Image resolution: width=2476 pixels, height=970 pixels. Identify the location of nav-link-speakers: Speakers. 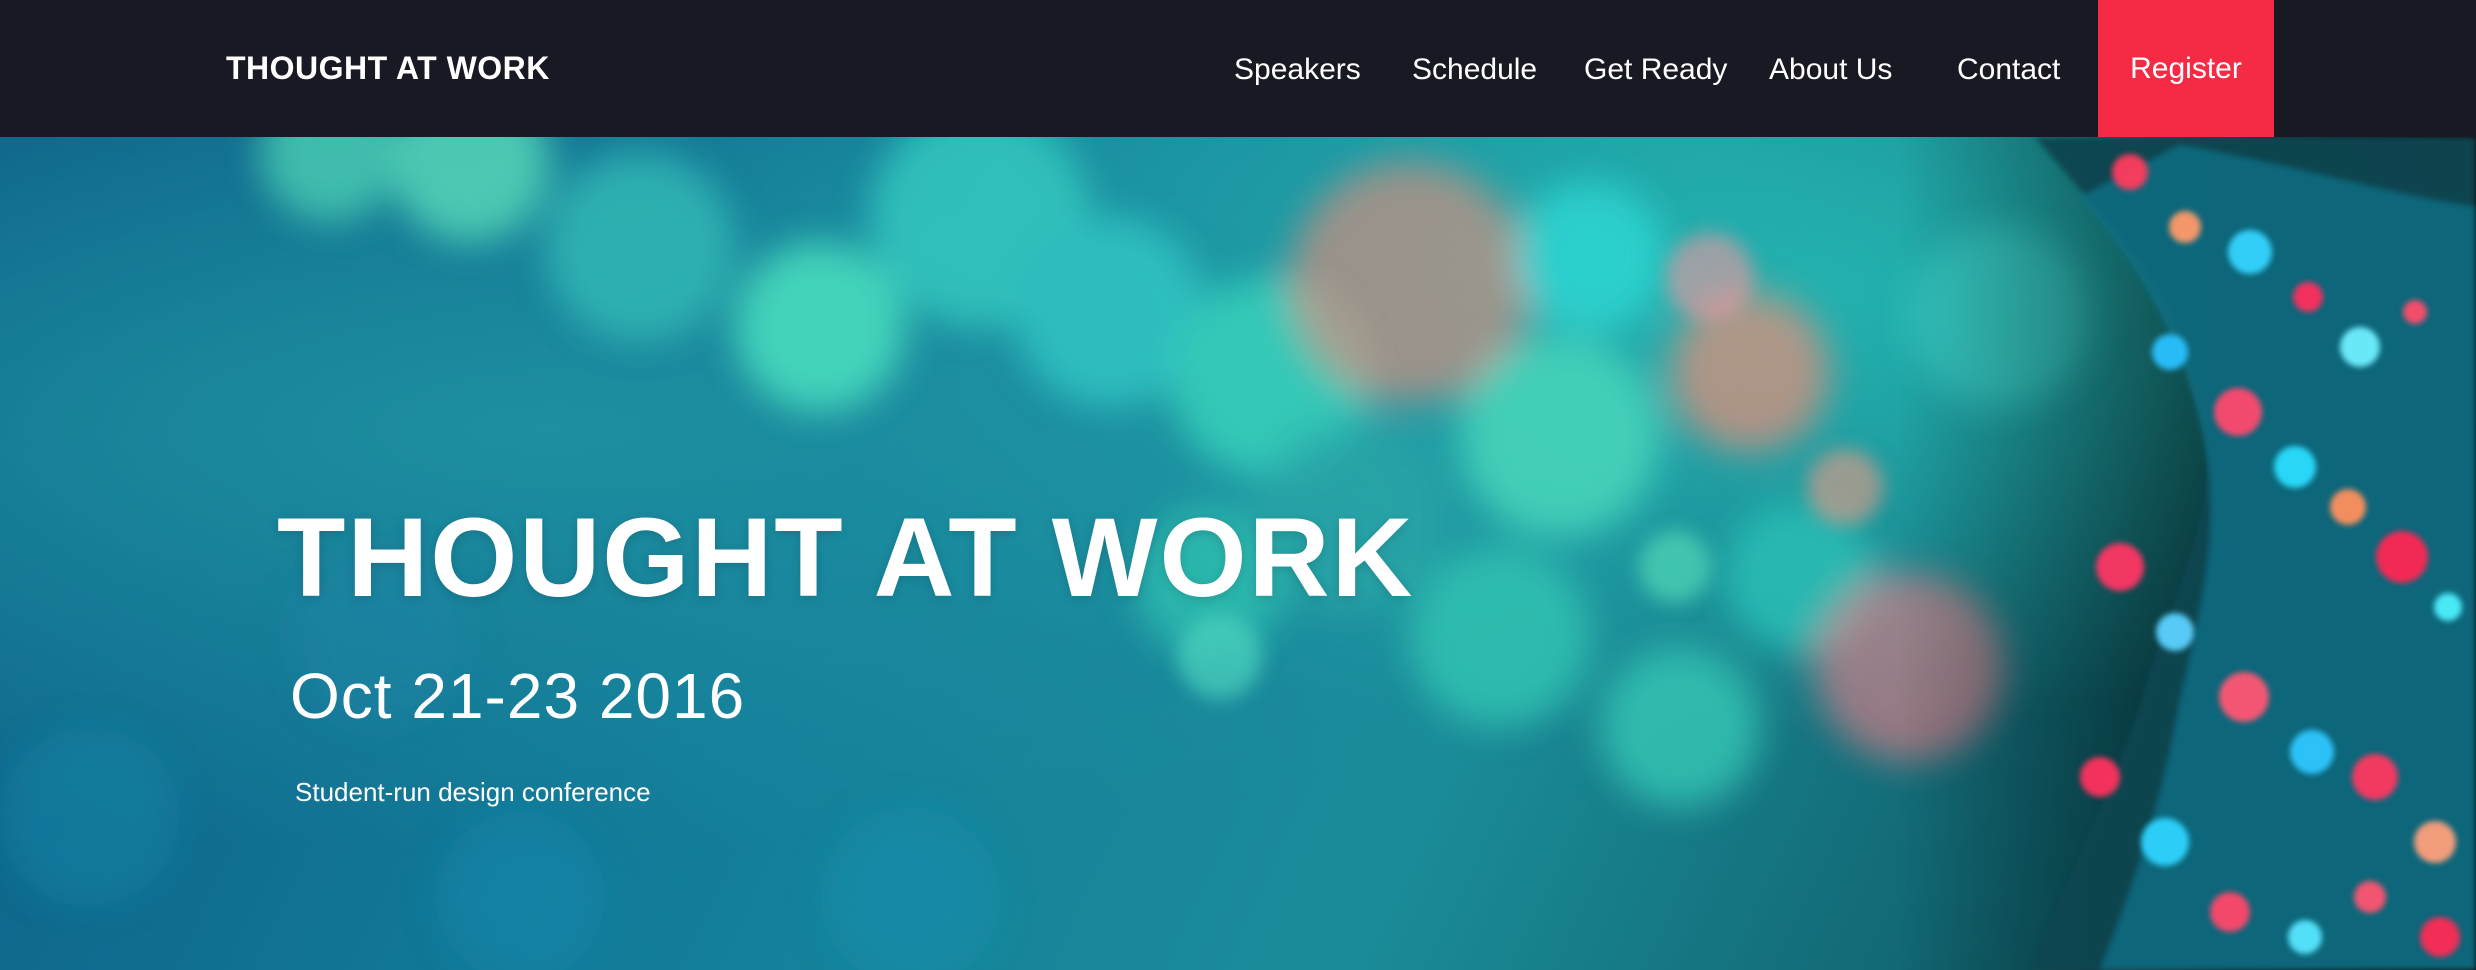
(1297, 70).